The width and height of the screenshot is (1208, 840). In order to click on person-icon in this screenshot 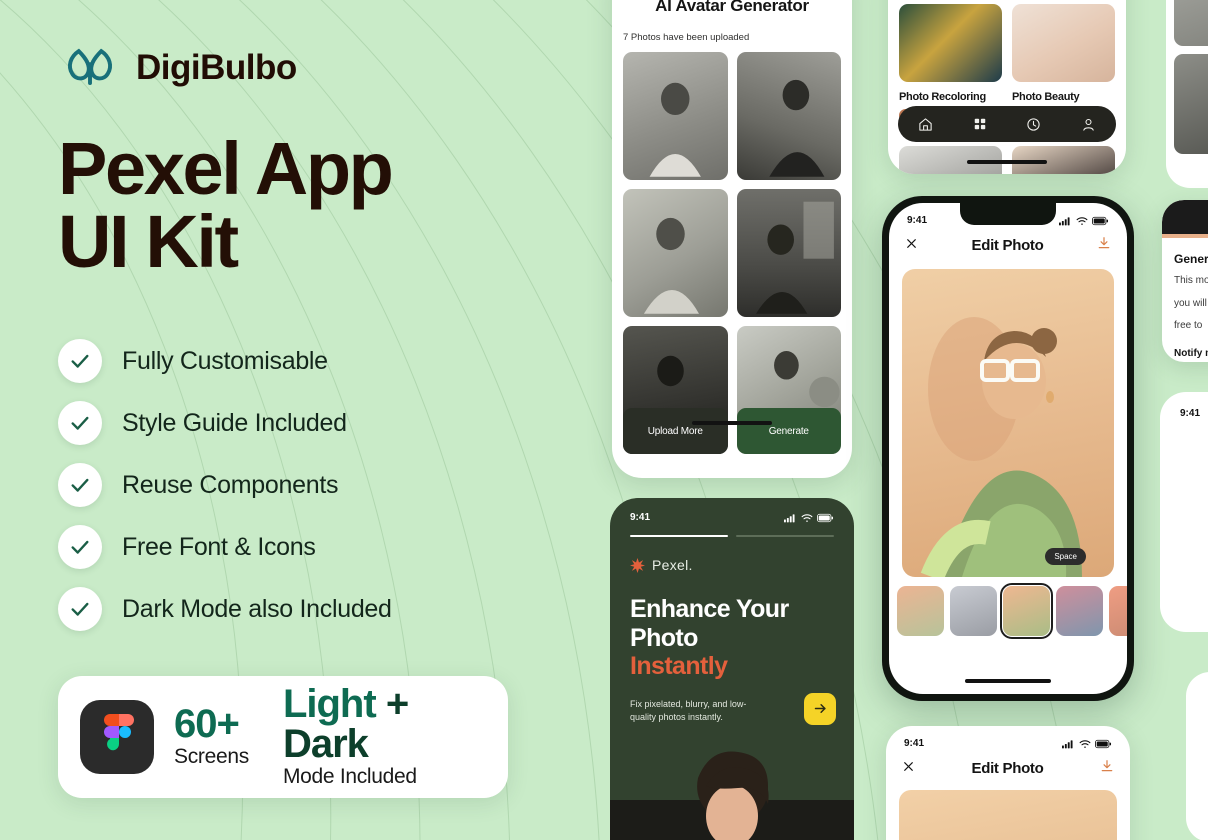, I will do `click(1088, 124)`.